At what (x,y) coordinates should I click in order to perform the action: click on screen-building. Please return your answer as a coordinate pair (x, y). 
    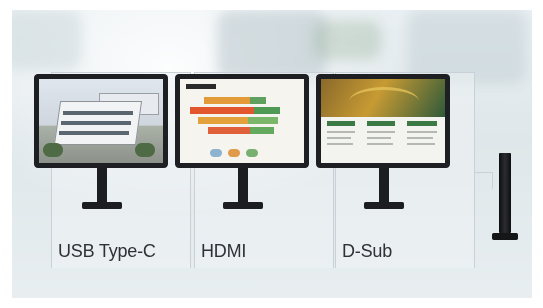
    Looking at the image, I should click on (101, 121).